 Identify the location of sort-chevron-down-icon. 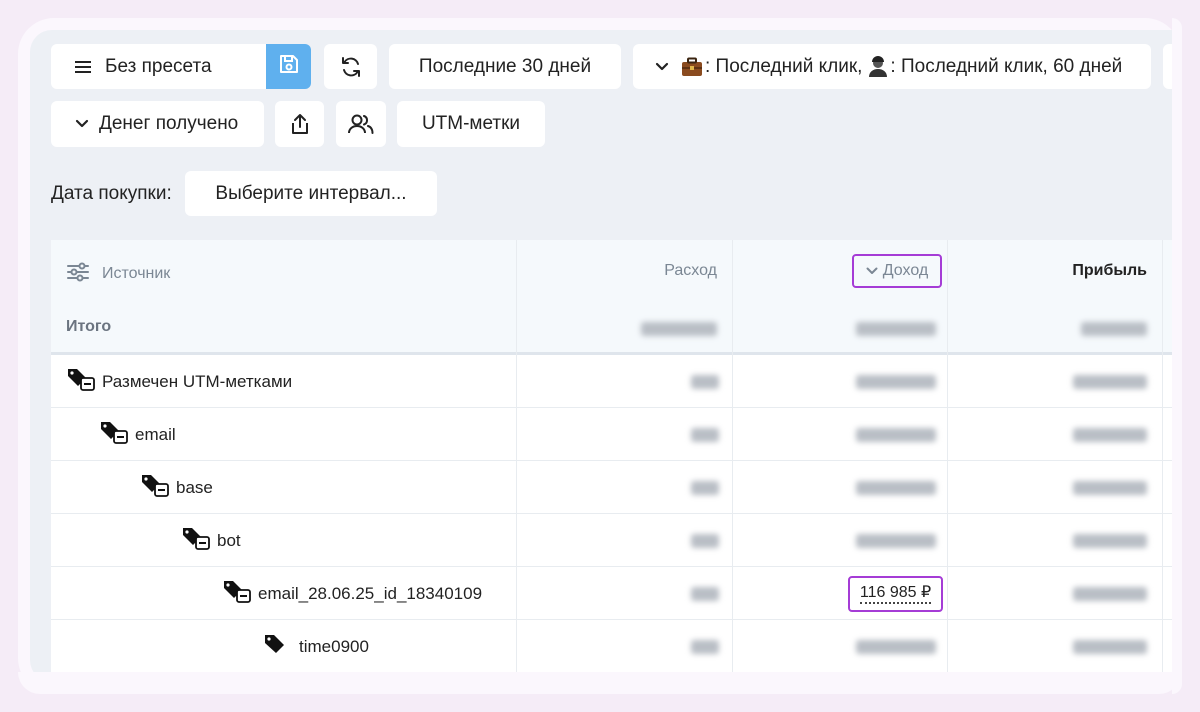
(872, 271).